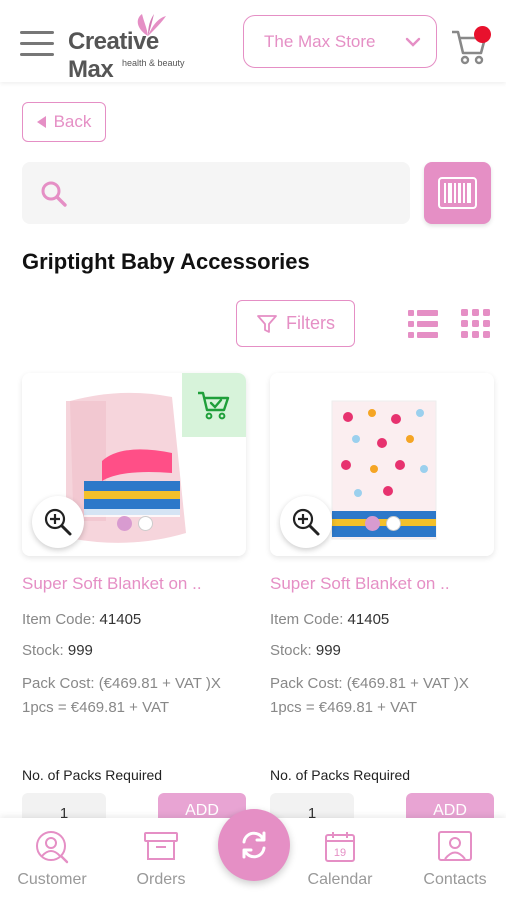  Describe the element at coordinates (455, 879) in the screenshot. I see `tab-label: Contacts` at that location.